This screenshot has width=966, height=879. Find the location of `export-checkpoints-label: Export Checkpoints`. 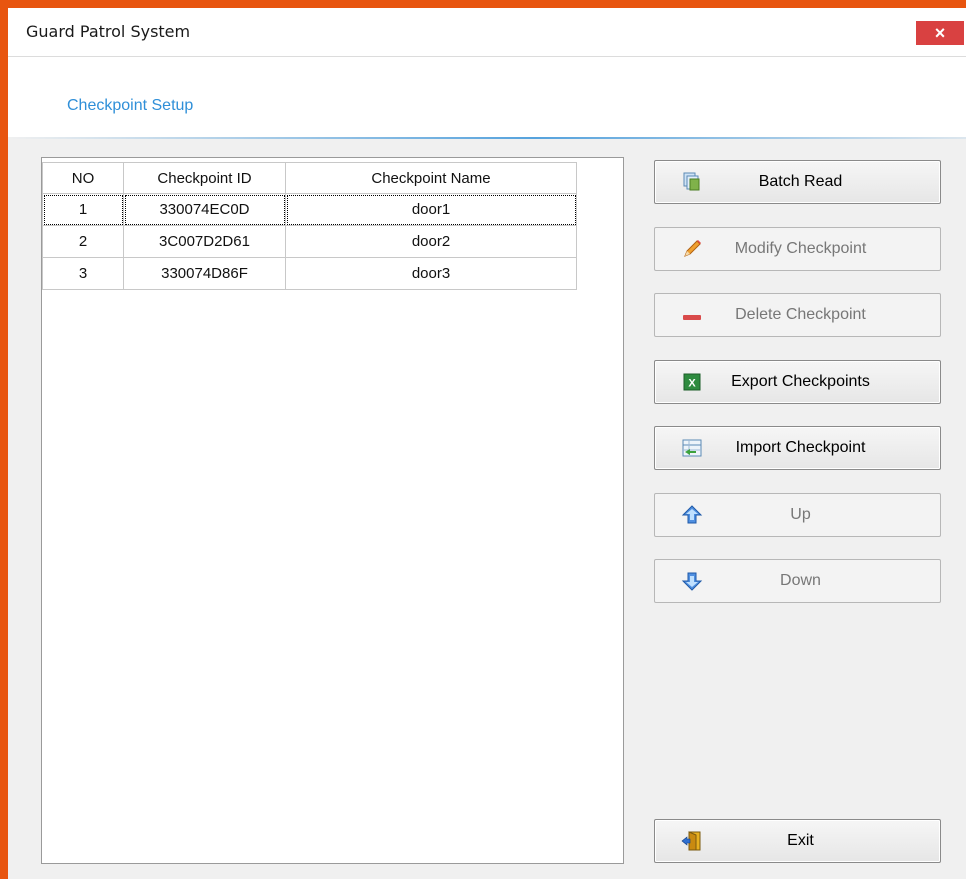

export-checkpoints-label: Export Checkpoints is located at coordinates (800, 381).